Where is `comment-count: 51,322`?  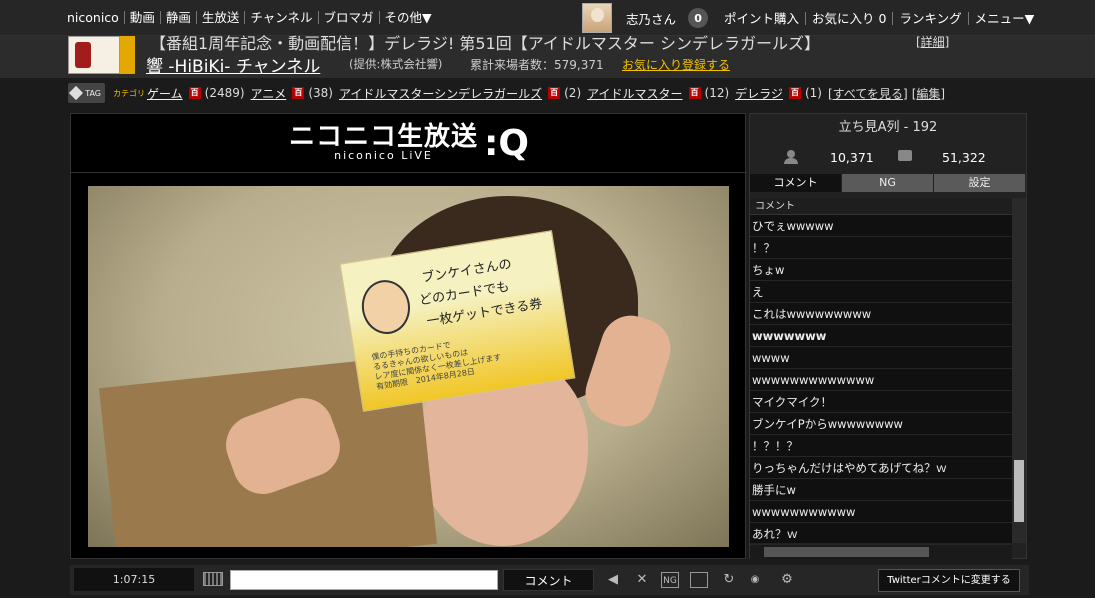
comment-count: 51,322 is located at coordinates (964, 157).